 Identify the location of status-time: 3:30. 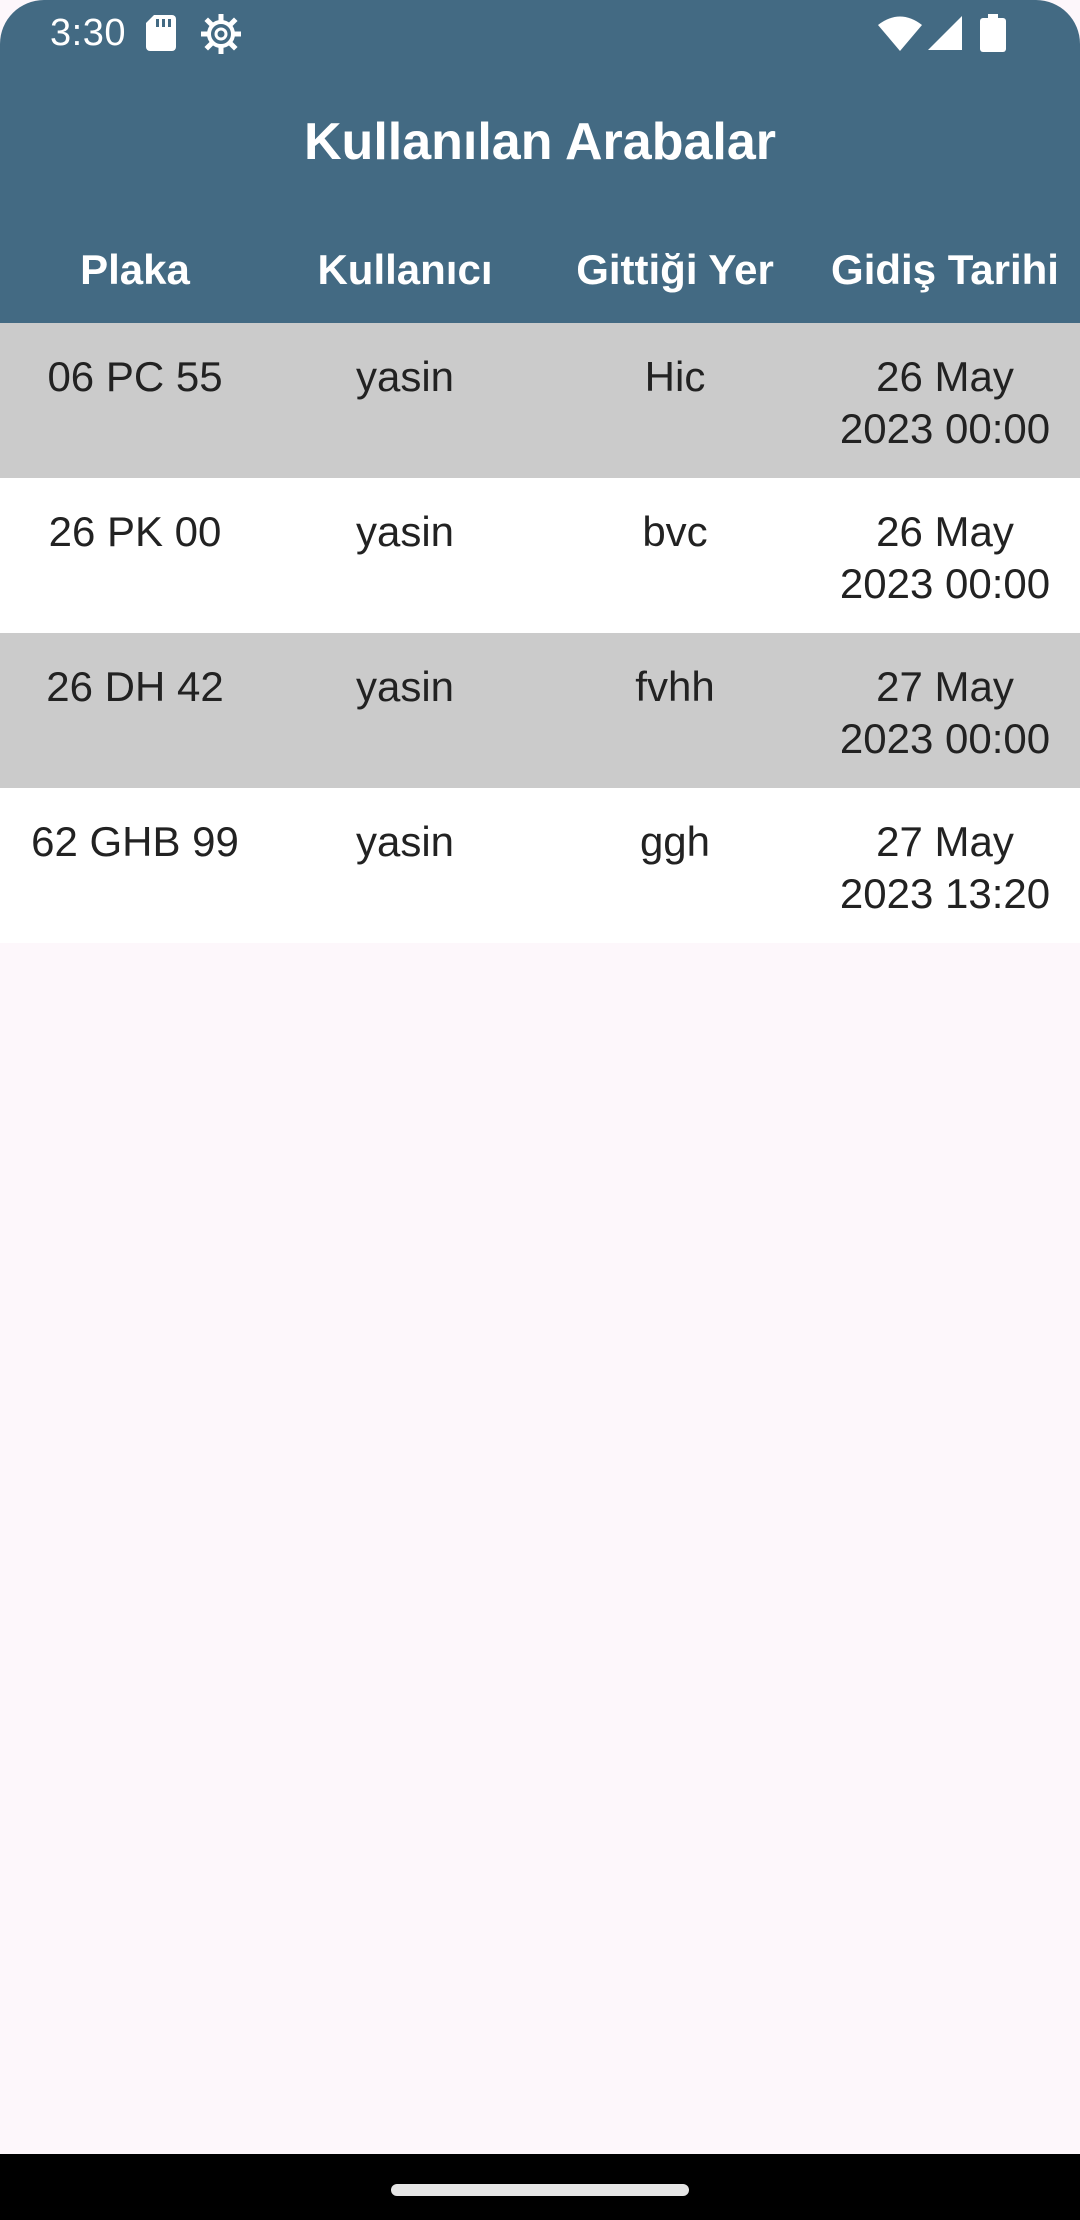
(88, 33).